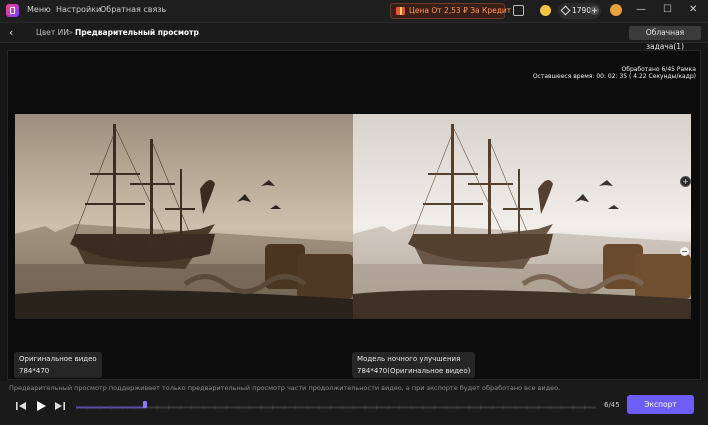 This screenshot has height=425, width=708. I want to click on breadcrumb-parent: Цвет ИИ, so click(52, 32).